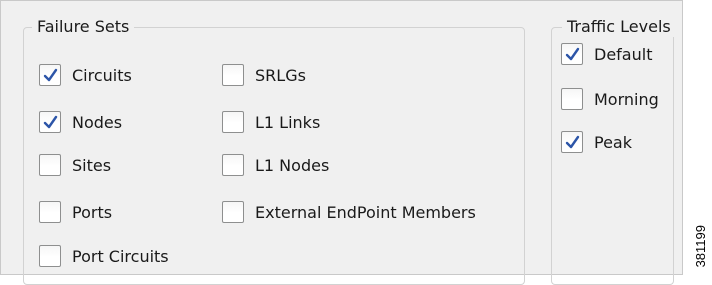  Describe the element at coordinates (619, 27) in the screenshot. I see `traffic-levels-title: Traffic Levels` at that location.